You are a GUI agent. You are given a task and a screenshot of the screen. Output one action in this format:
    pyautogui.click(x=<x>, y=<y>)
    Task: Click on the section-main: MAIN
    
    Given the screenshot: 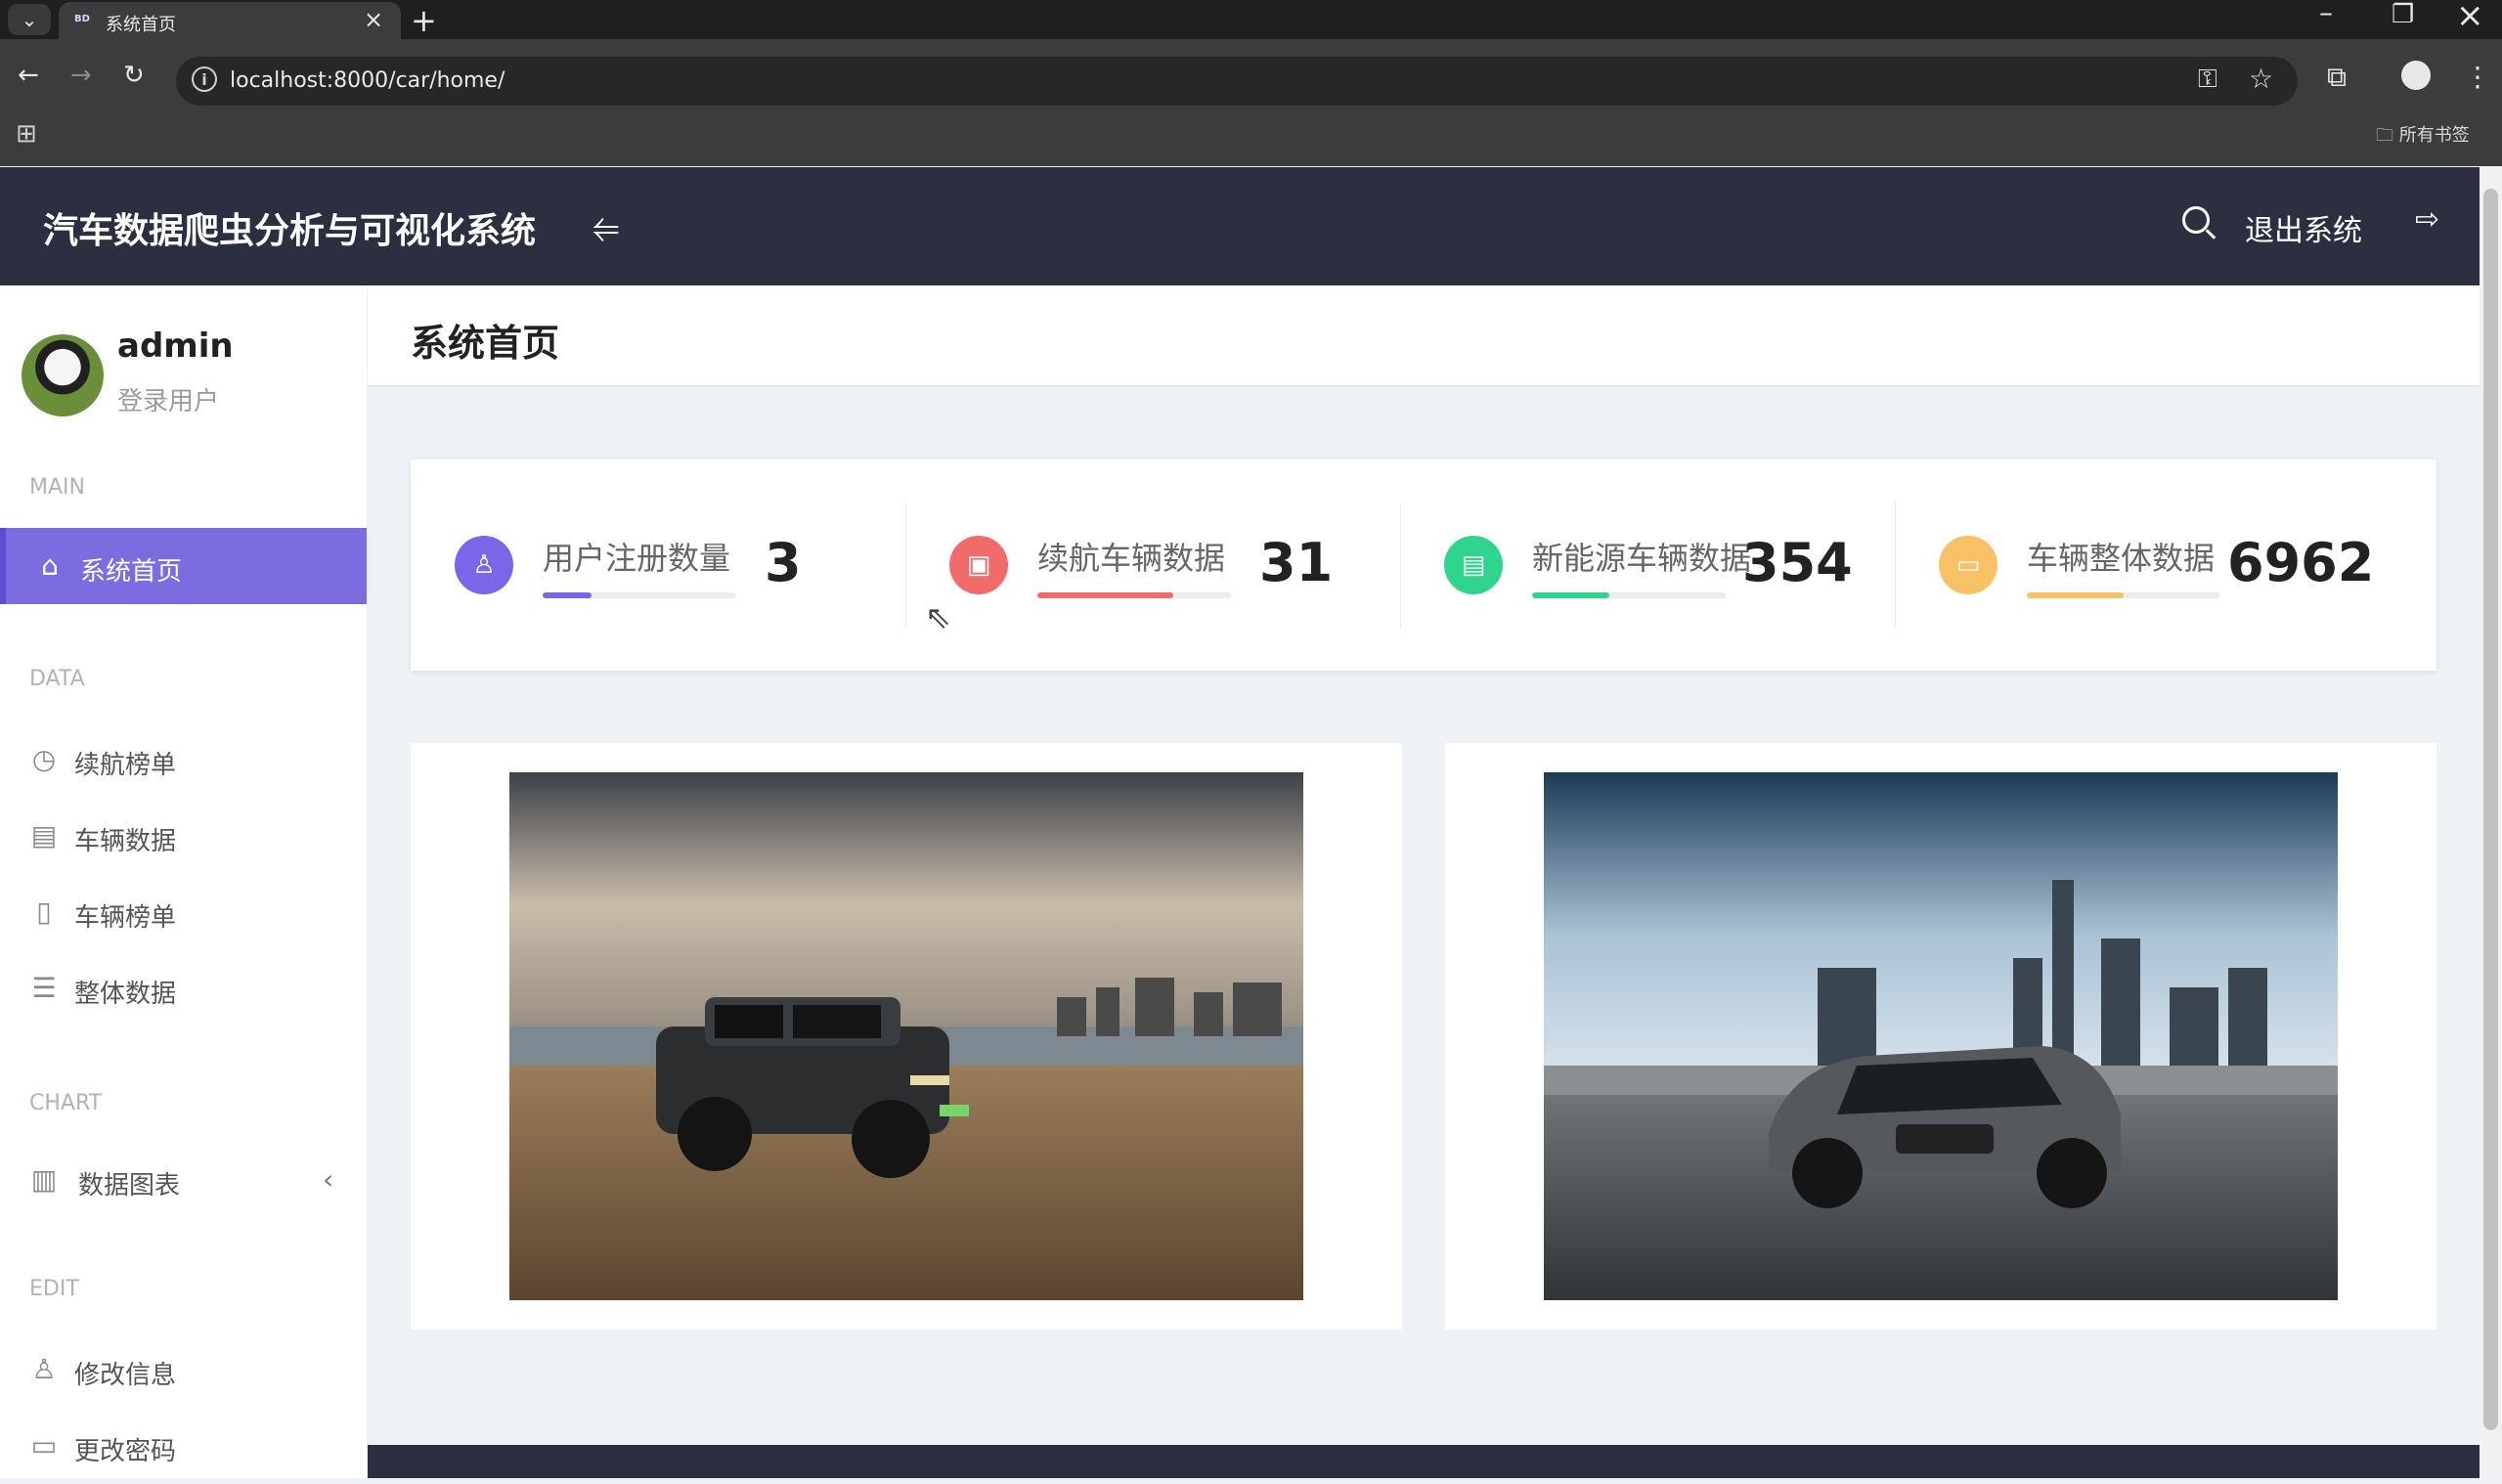 What is the action you would take?
    pyautogui.click(x=57, y=487)
    